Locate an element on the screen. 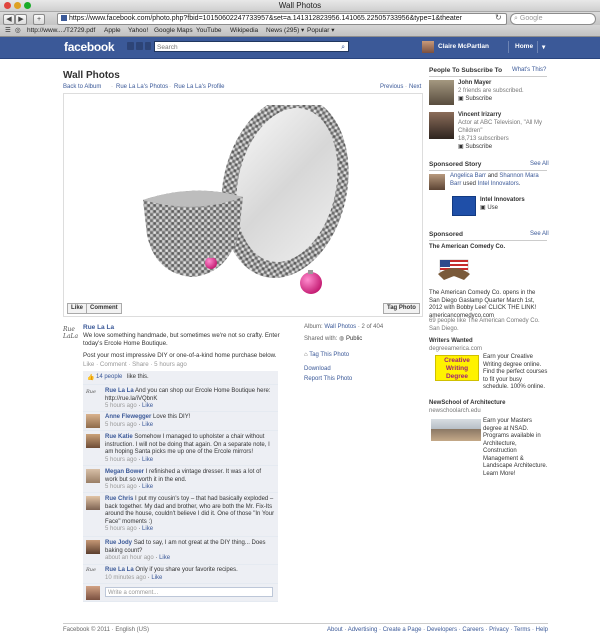  bookmark-wikipedia: Wikipedia is located at coordinates (244, 30).